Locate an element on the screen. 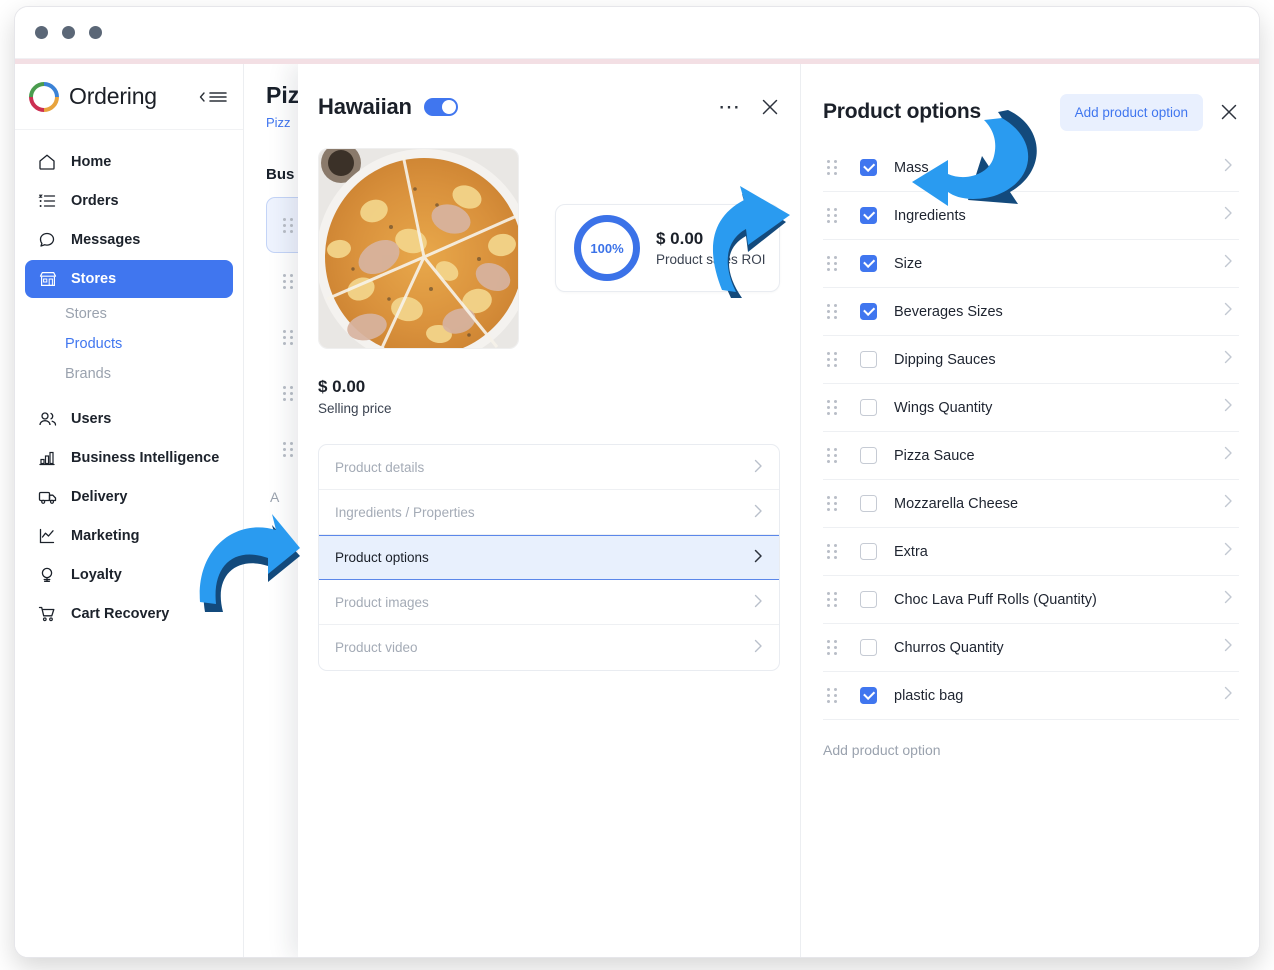  product-option-row: Beverages Sizes is located at coordinates (1031, 312).